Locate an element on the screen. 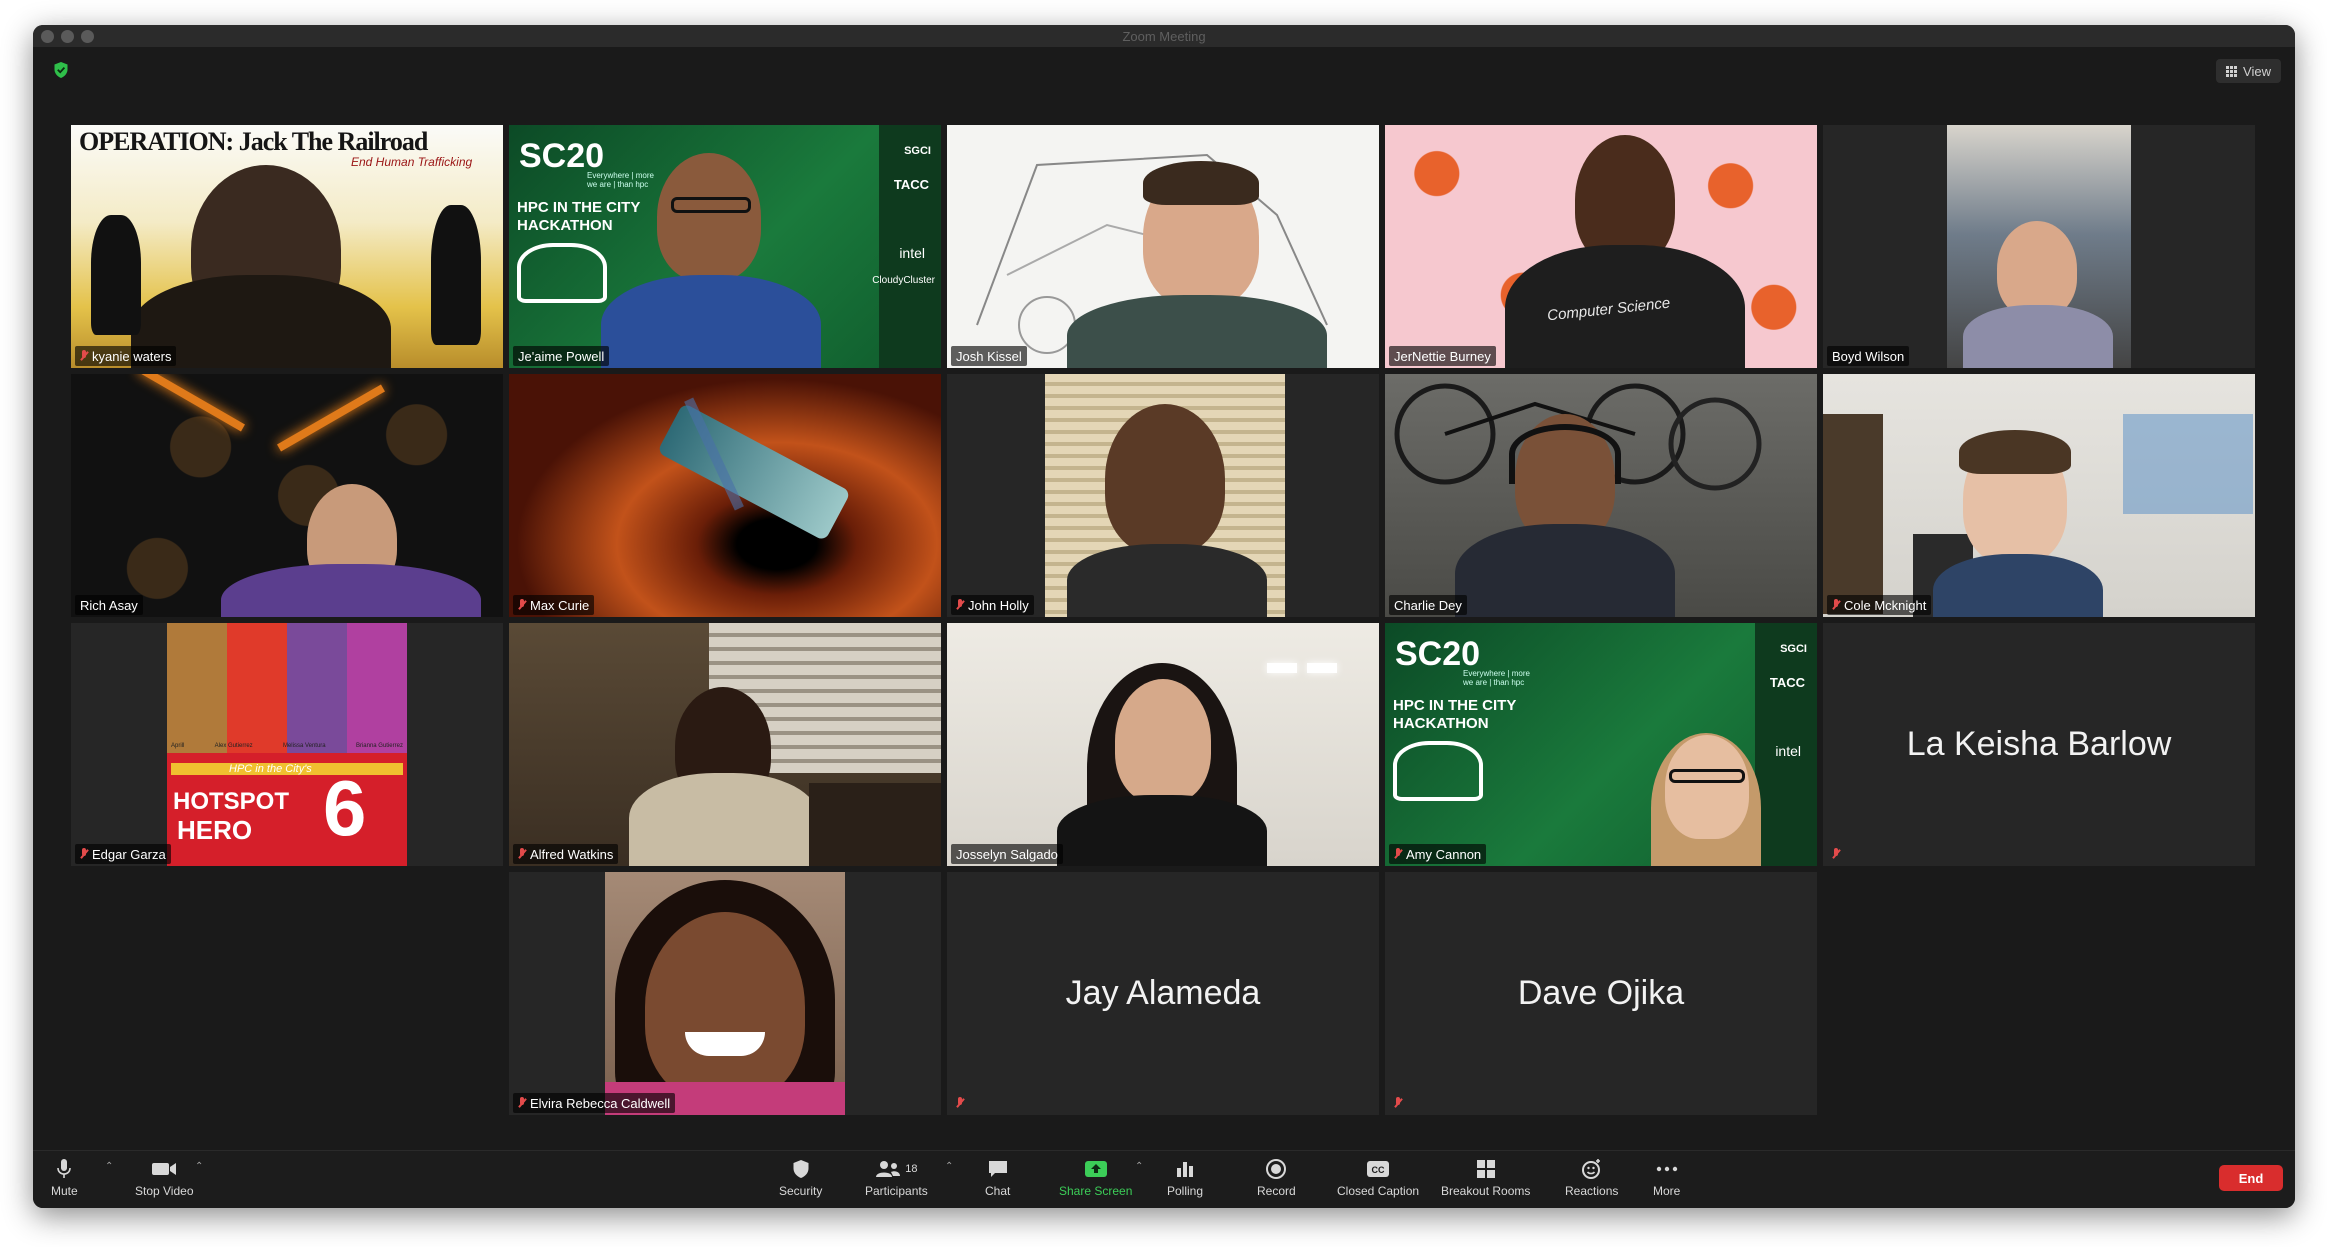  svg-text: CC is located at coordinates (1378, 1170).